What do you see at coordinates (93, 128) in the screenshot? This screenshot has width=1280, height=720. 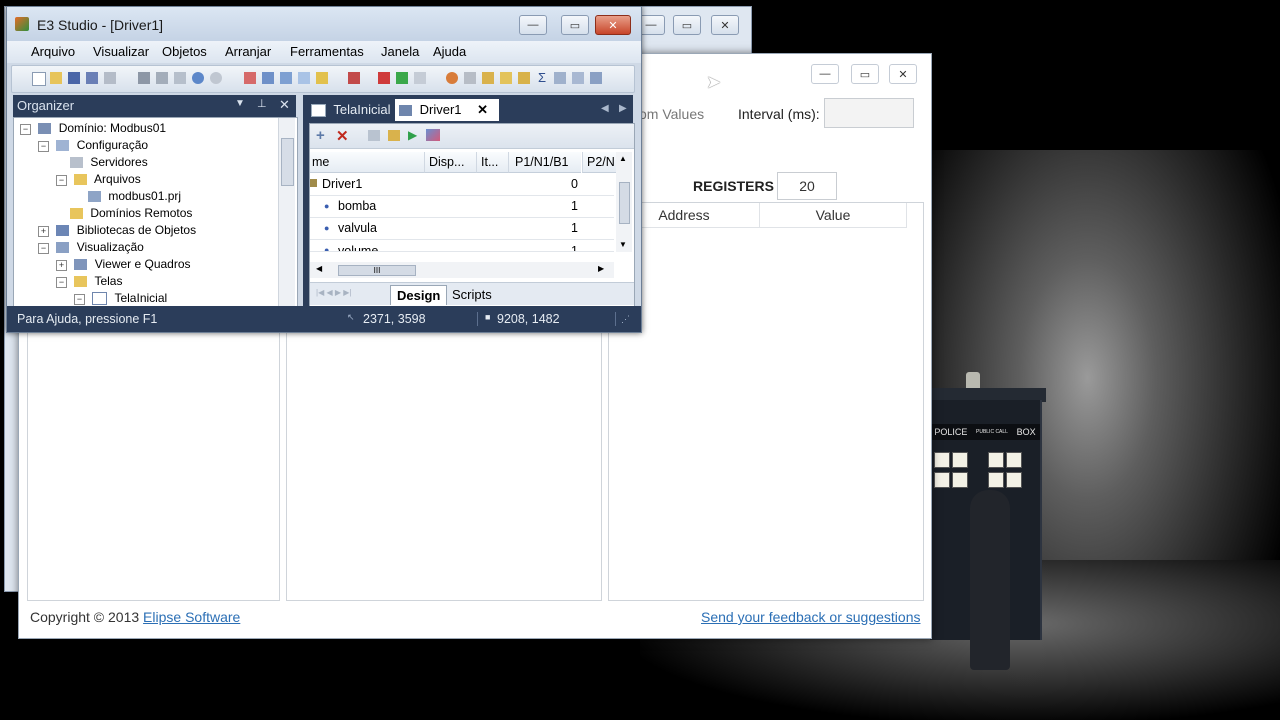 I see `tree-item-dominio: − Domínio: Modbus01` at bounding box center [93, 128].